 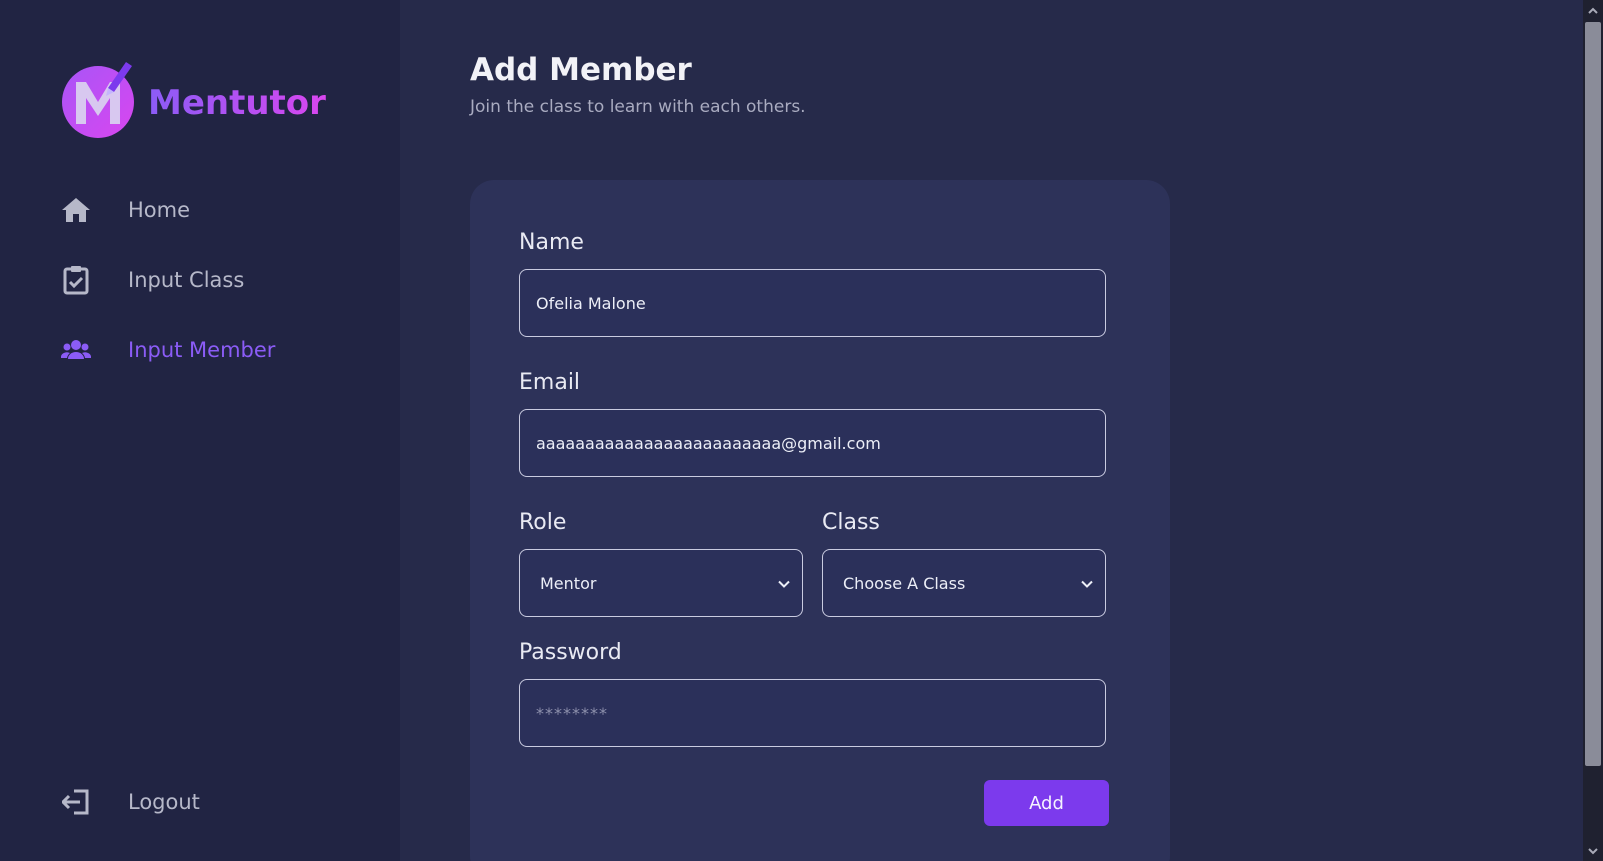 What do you see at coordinates (550, 382) in the screenshot?
I see `email-label: Email` at bounding box center [550, 382].